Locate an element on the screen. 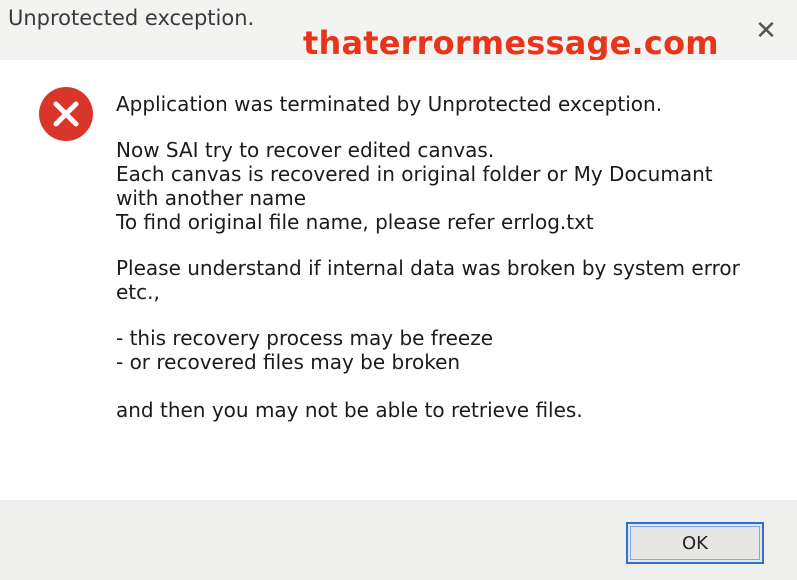  button-bar: OK is located at coordinates (398, 540).